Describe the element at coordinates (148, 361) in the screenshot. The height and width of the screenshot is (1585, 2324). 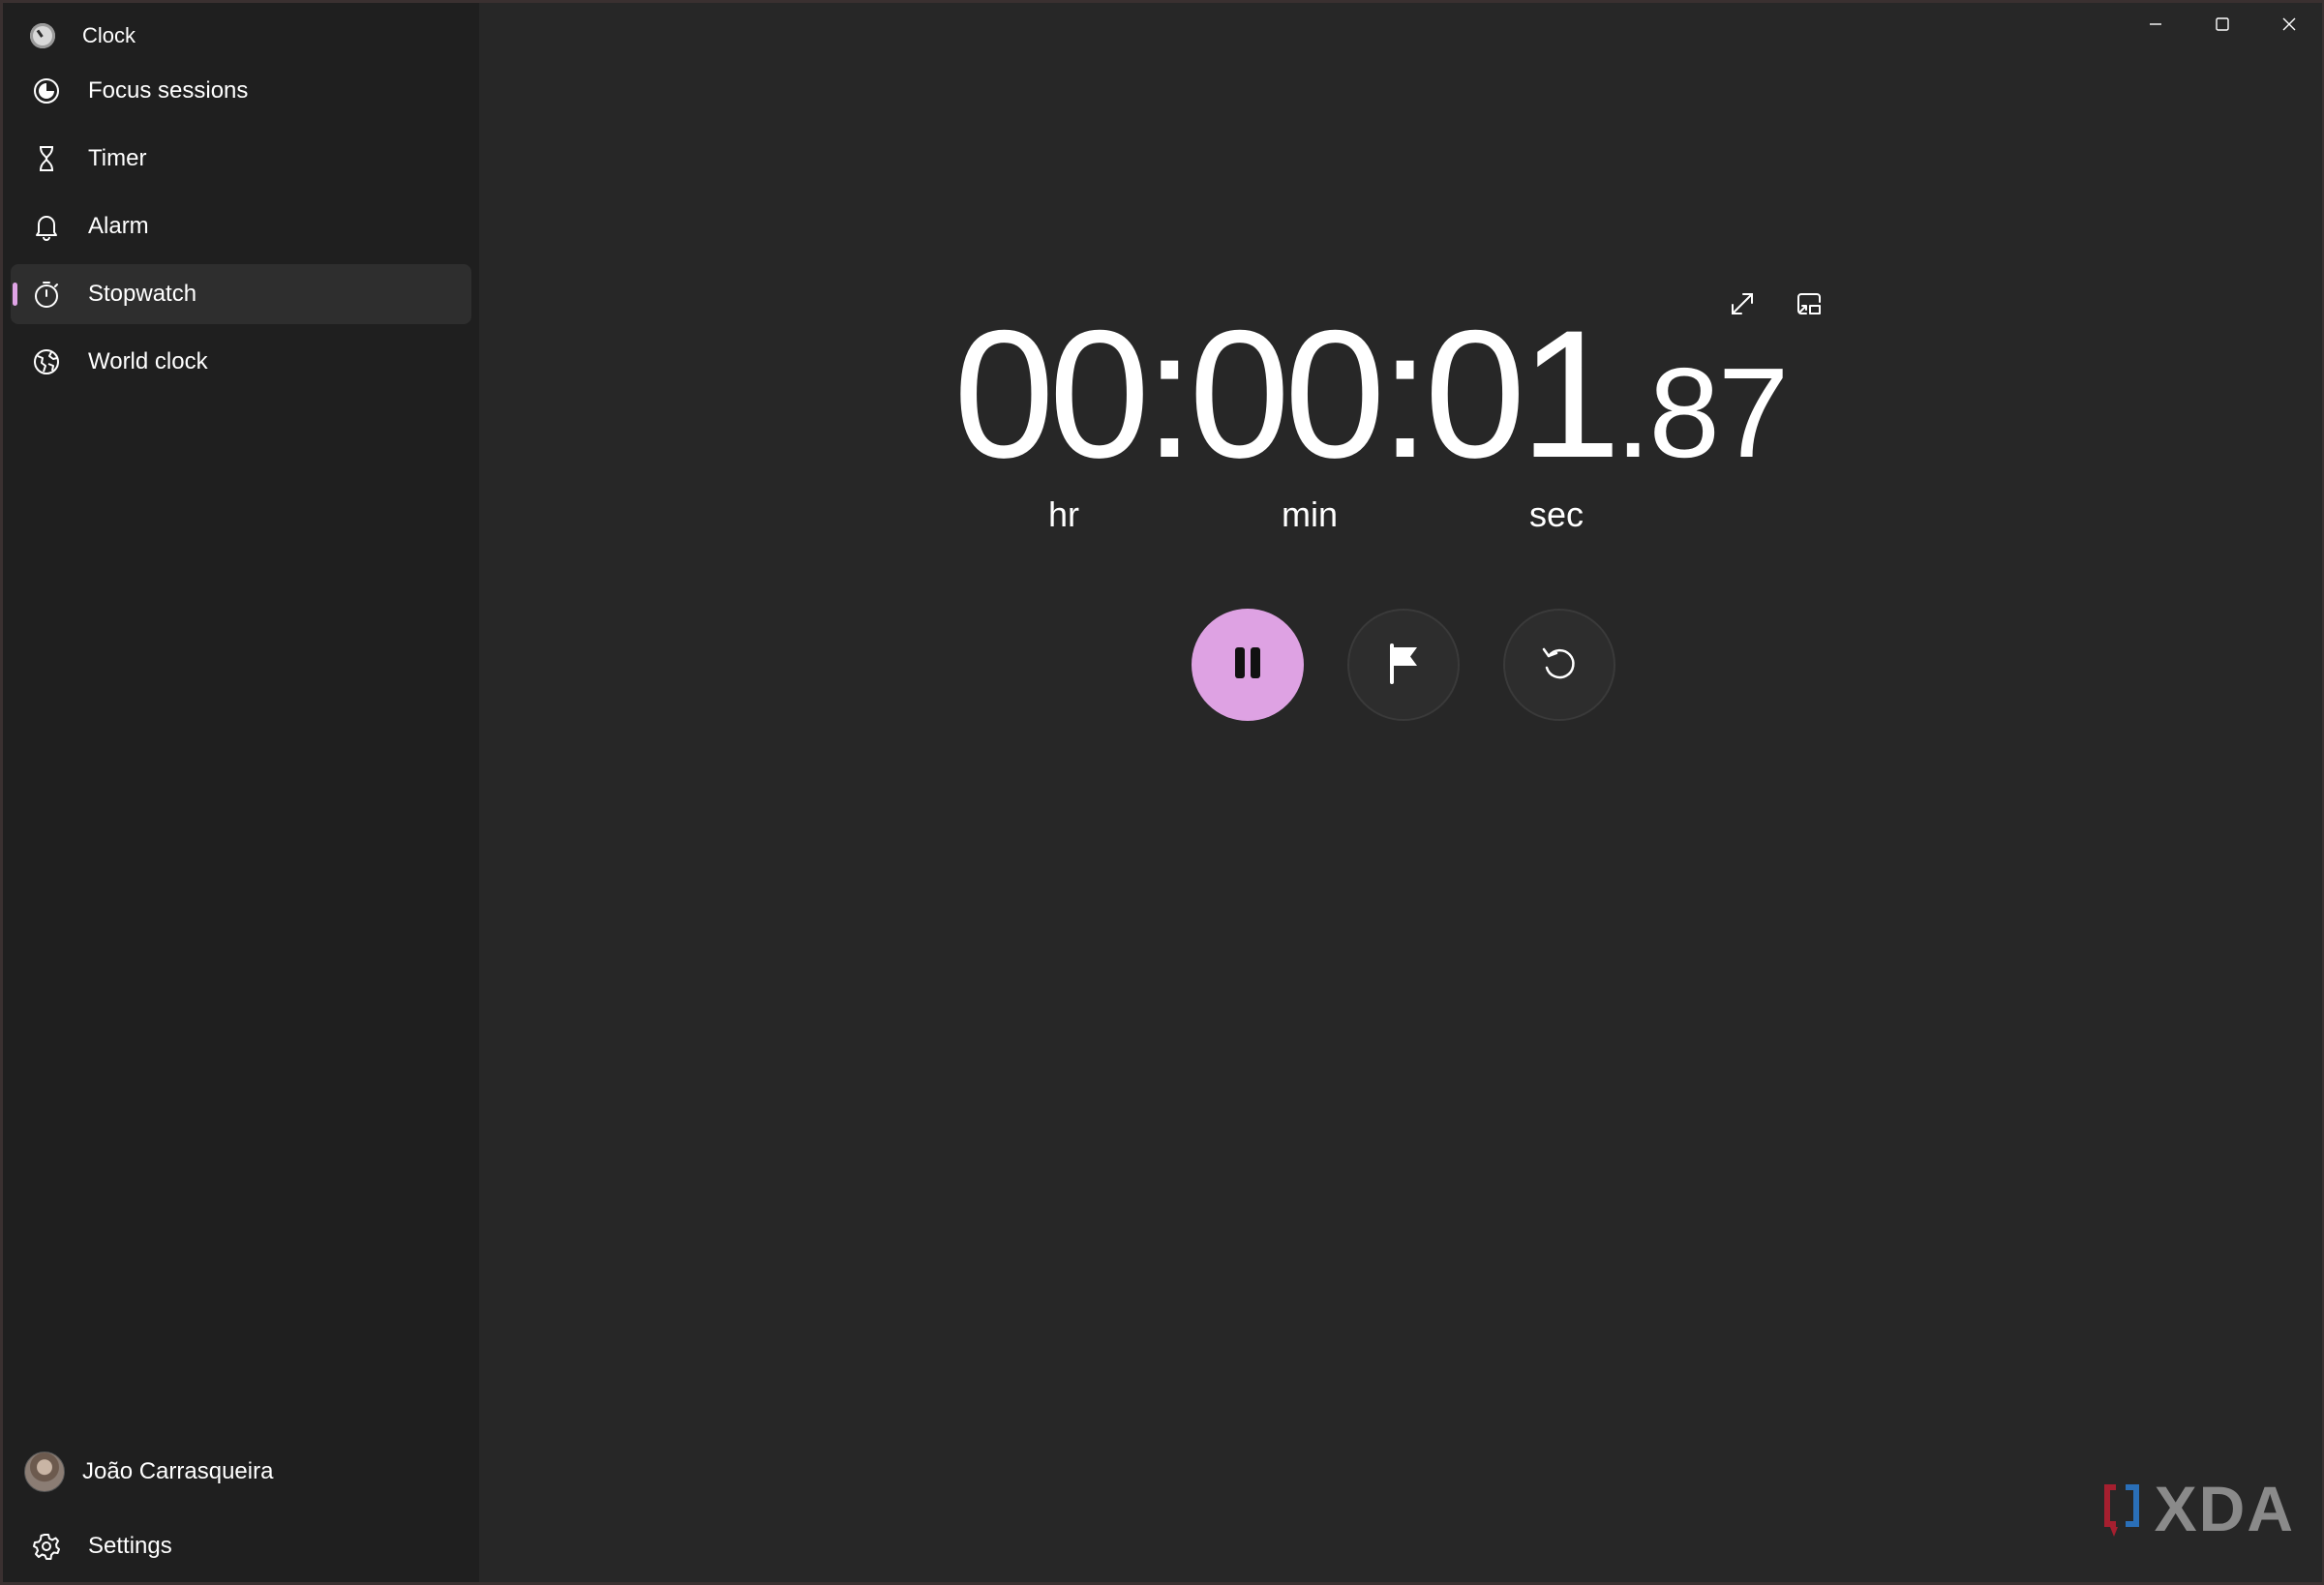
I see `nav-label: World clock` at that location.